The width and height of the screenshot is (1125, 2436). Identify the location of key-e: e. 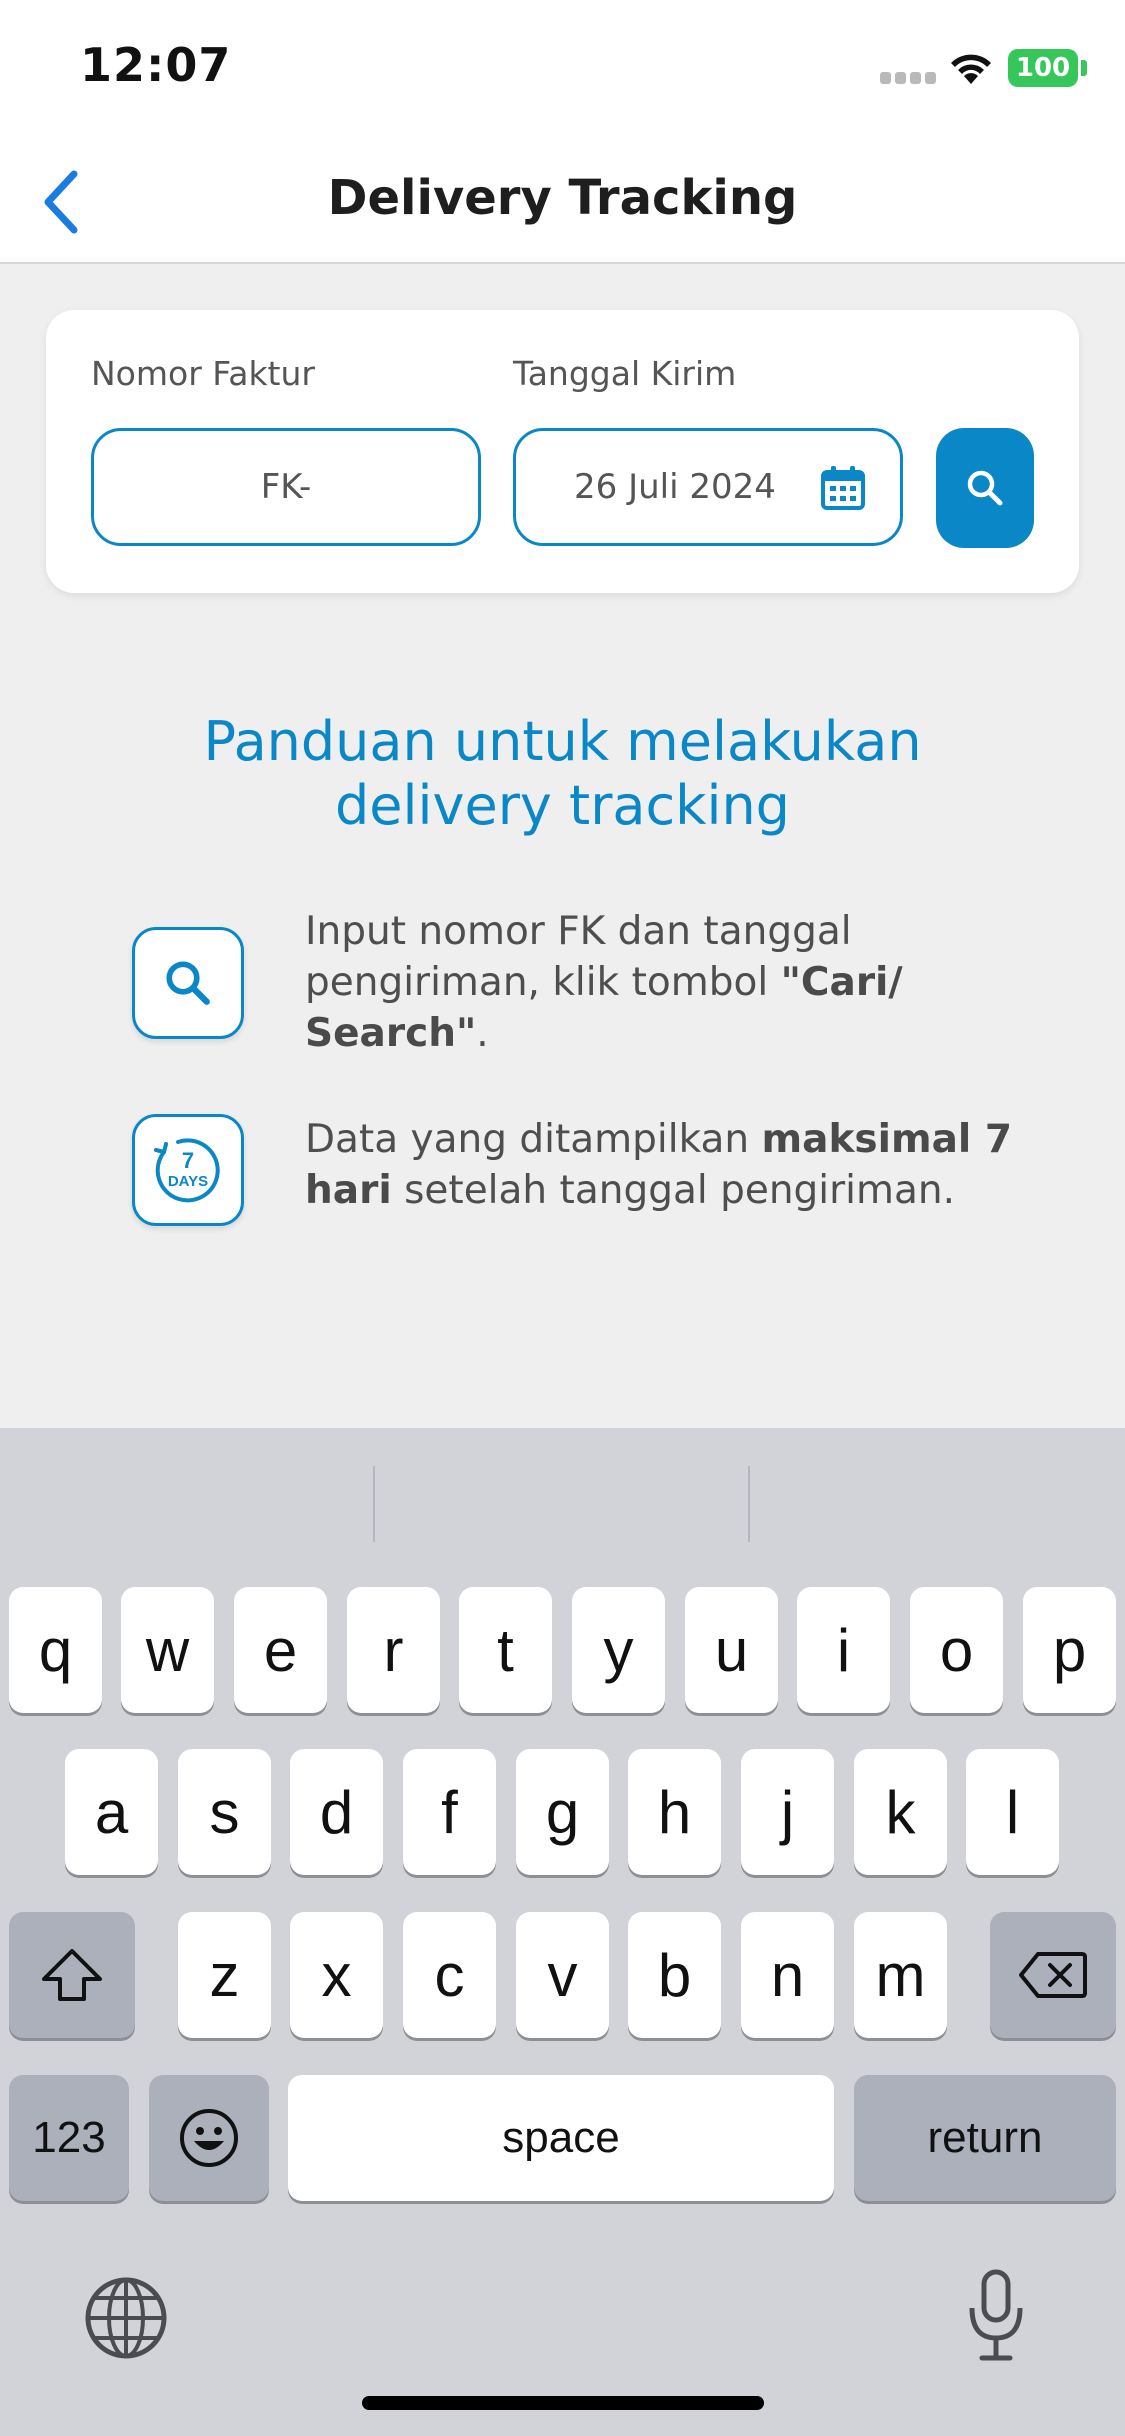
(280, 1650).